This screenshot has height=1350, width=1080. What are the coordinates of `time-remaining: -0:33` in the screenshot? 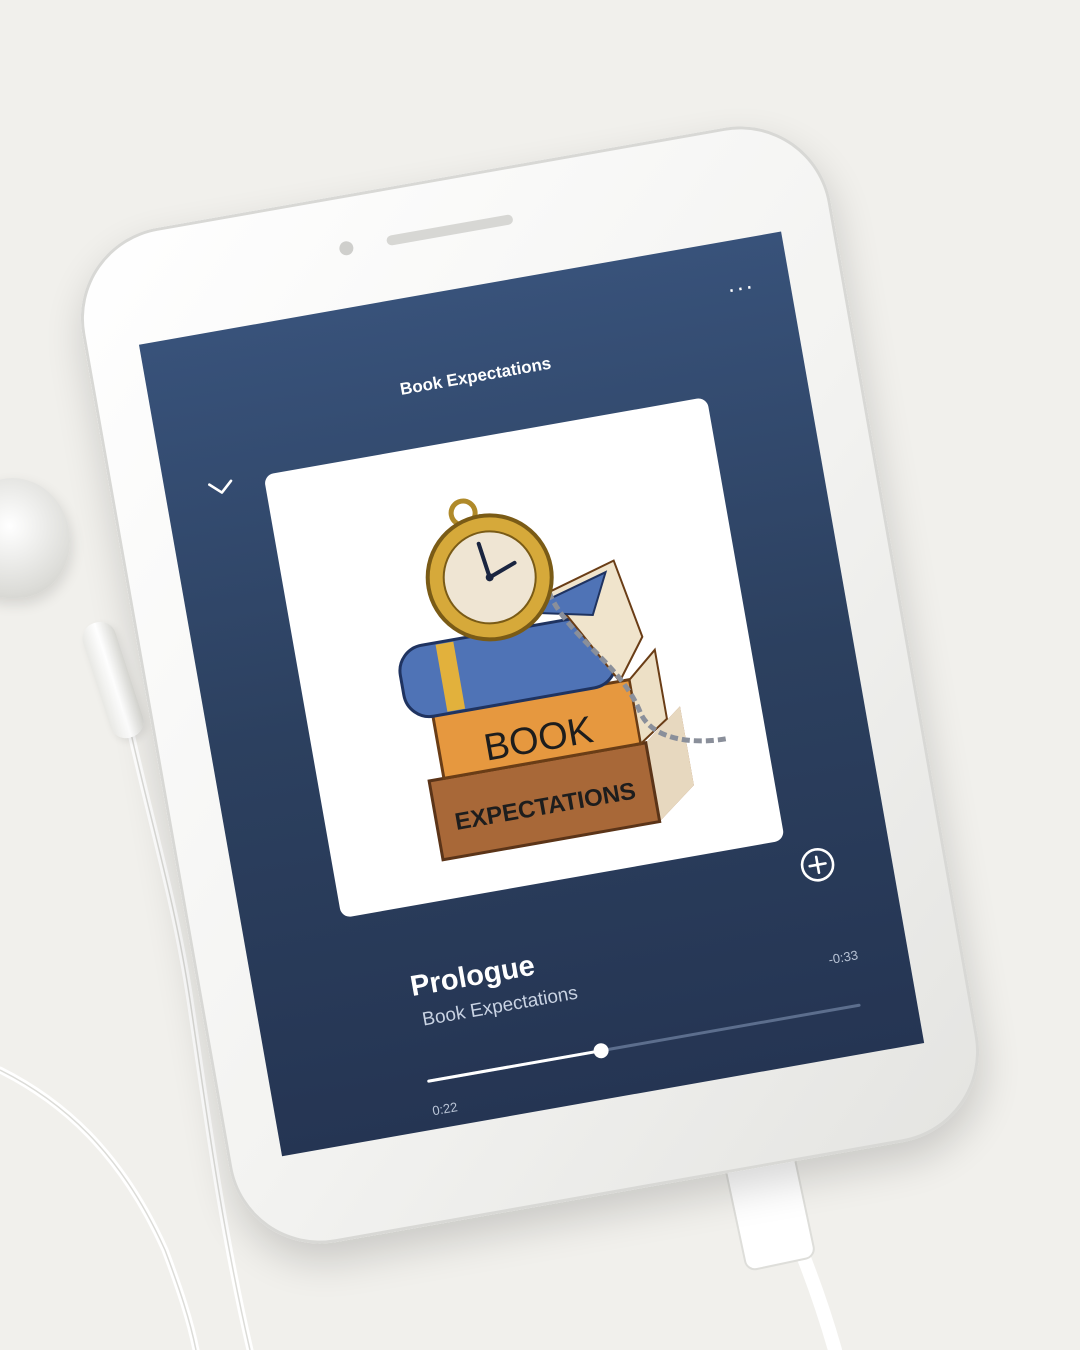 It's located at (843, 957).